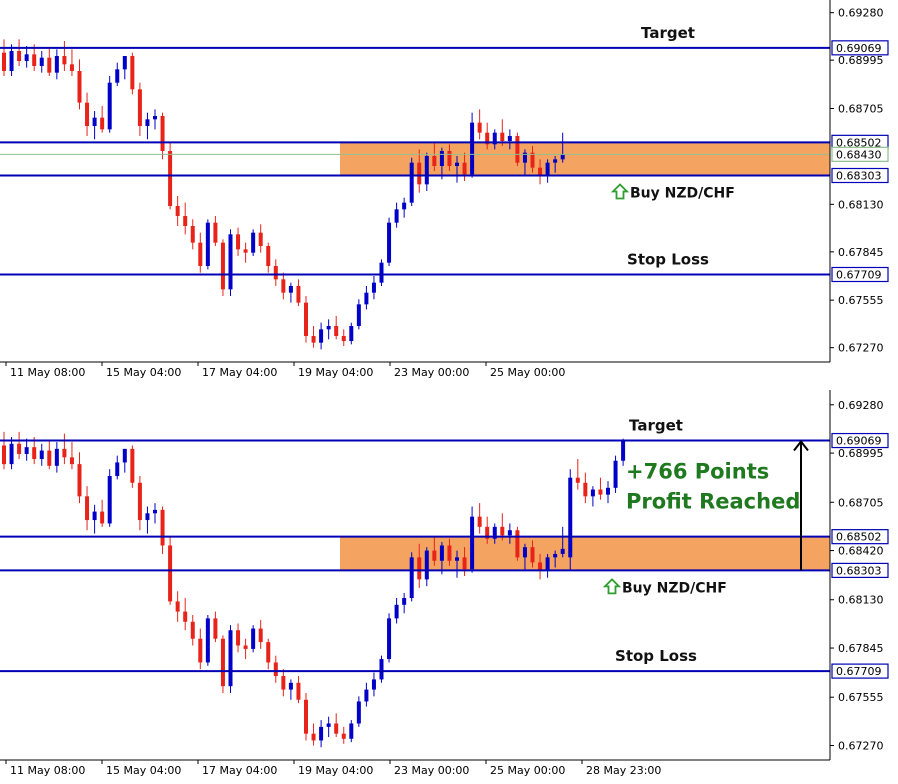 The image size is (898, 784). I want to click on buy-annotation: Buy NZD/CHF, so click(664, 587).